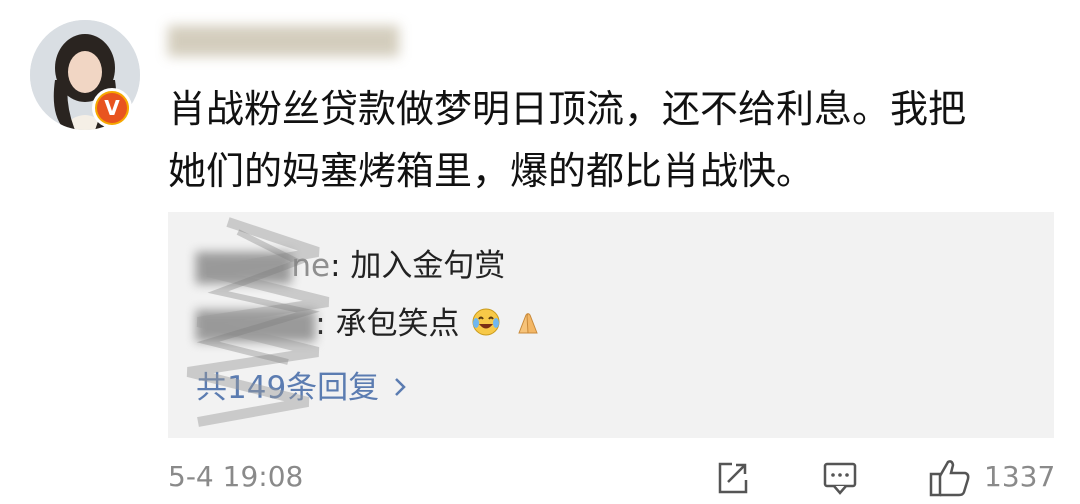 The image size is (1080, 504). Describe the element at coordinates (400, 388) in the screenshot. I see `chevron-right-icon` at that location.